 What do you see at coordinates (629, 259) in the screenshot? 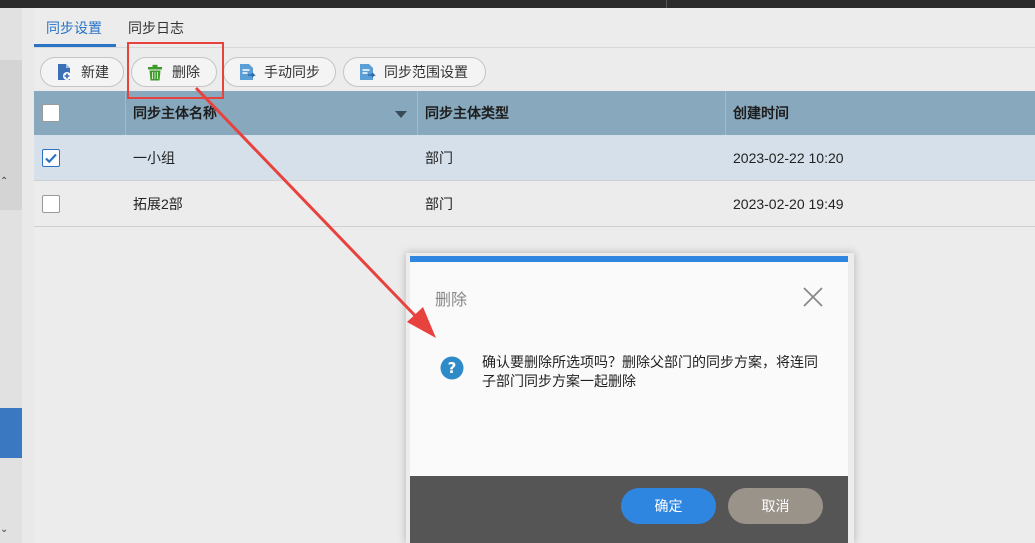
I see `dialog-accent-bar` at bounding box center [629, 259].